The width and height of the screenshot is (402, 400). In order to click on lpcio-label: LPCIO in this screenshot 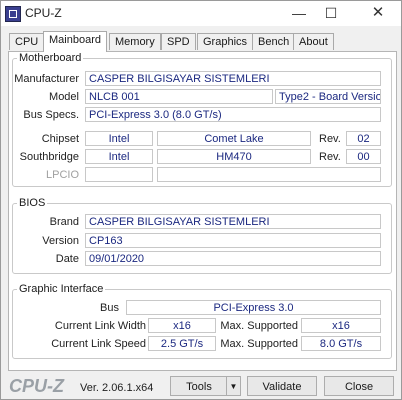, I will do `click(62, 175)`.